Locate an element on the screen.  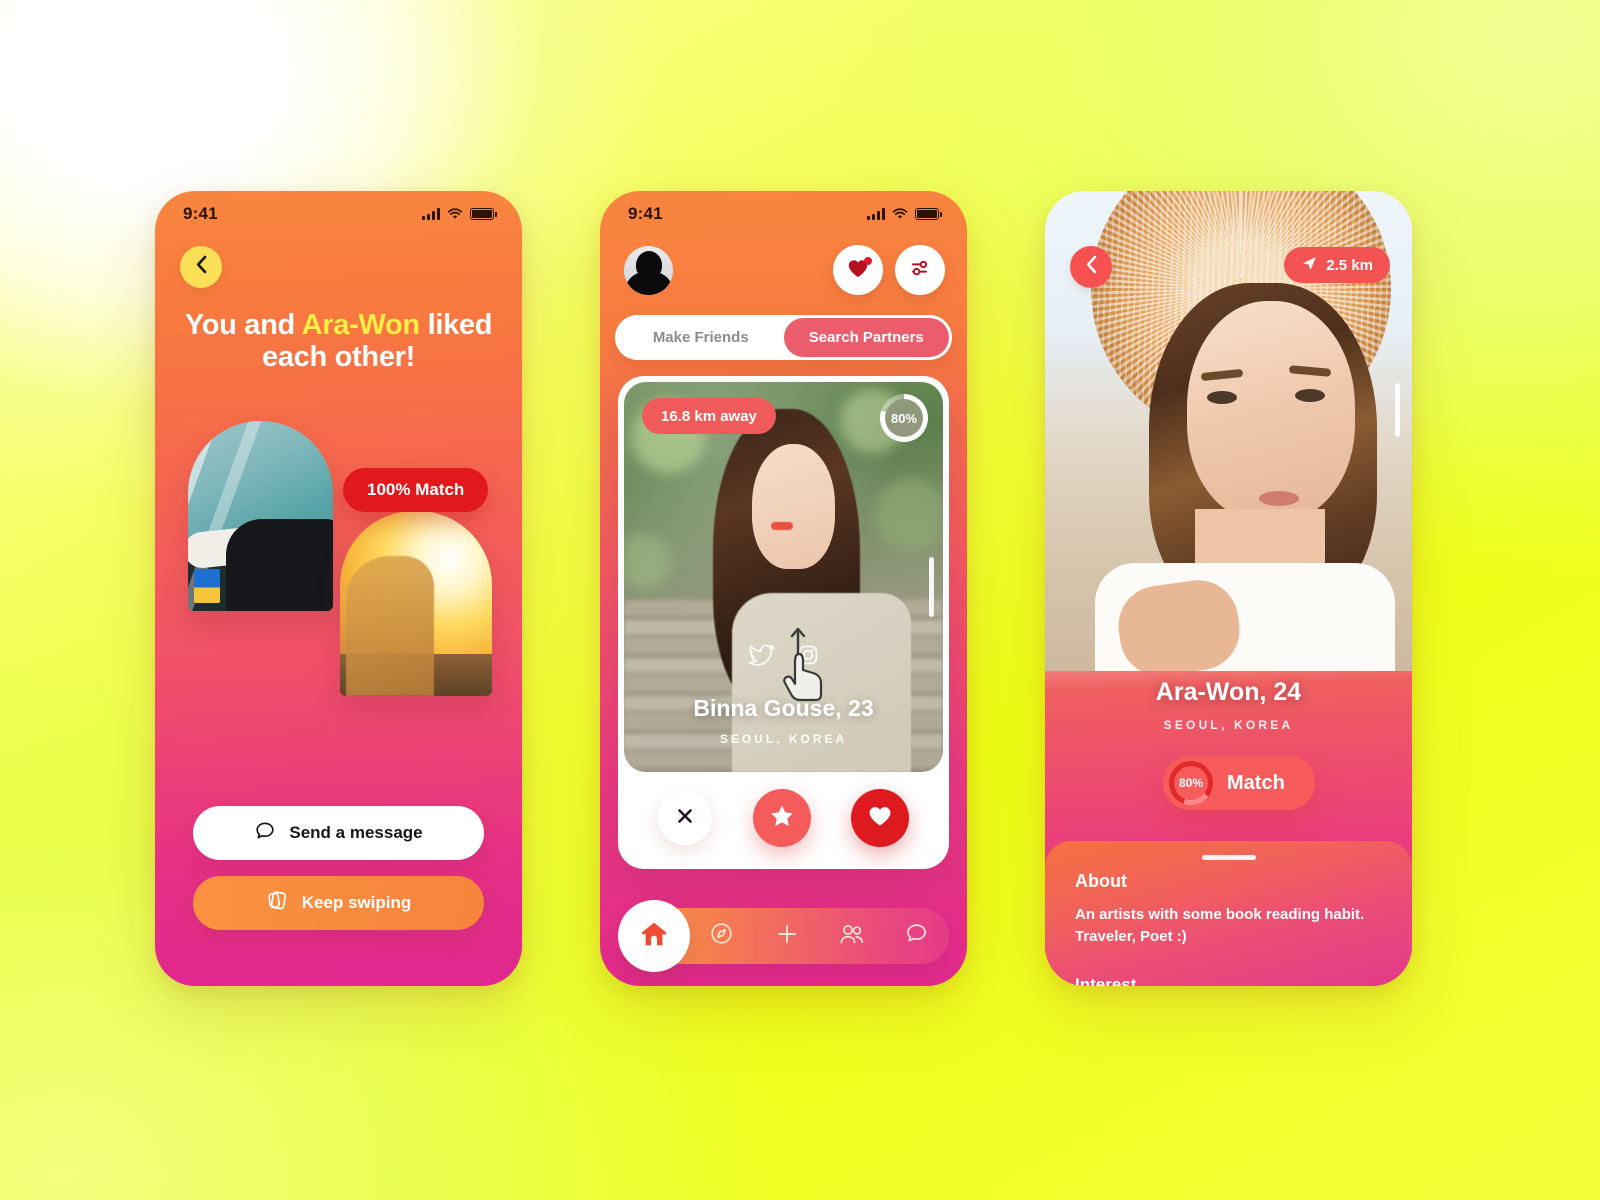
home-icon is located at coordinates (654, 936).